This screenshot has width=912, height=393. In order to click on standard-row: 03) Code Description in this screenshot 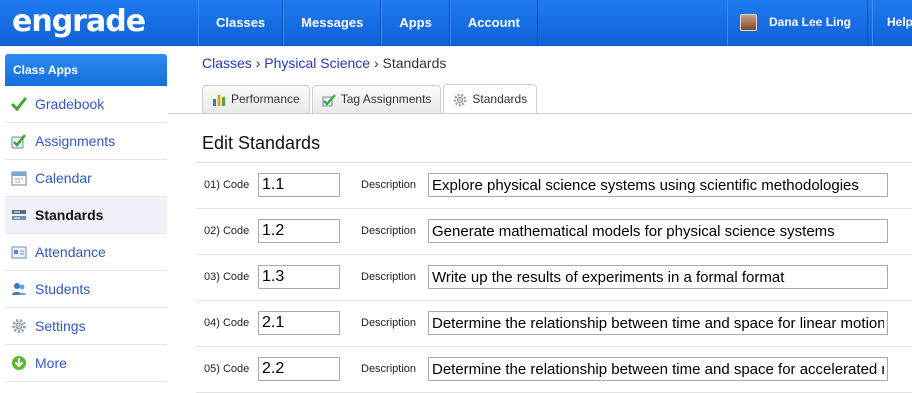, I will do `click(554, 278)`.